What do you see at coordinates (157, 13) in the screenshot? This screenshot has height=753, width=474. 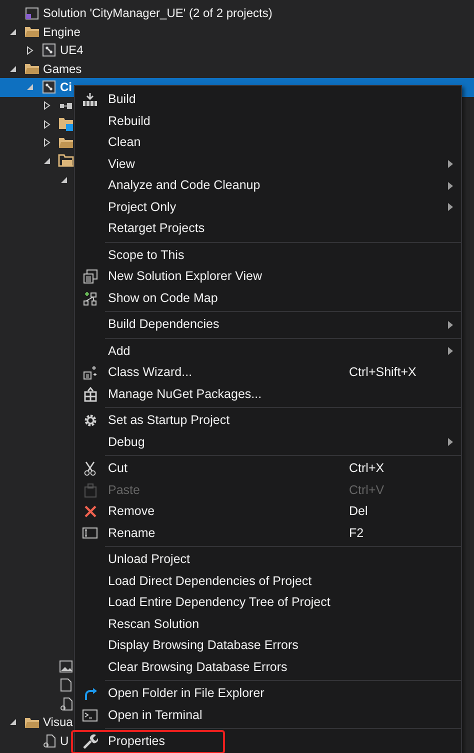 I see `tree-item-label: Solution 'CityManager_UE' (2 of 2 projects)` at bounding box center [157, 13].